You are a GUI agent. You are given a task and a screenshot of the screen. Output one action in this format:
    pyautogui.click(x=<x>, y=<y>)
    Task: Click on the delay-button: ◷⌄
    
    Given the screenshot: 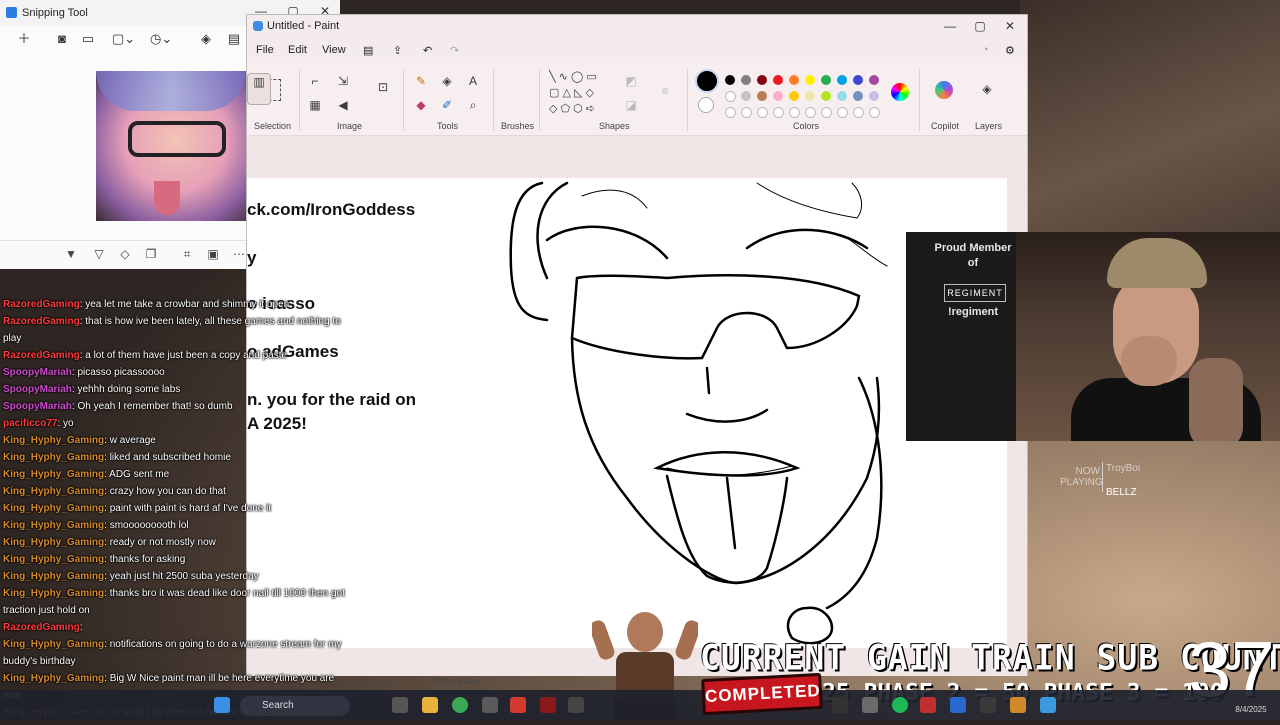 What is the action you would take?
    pyautogui.click(x=161, y=39)
    